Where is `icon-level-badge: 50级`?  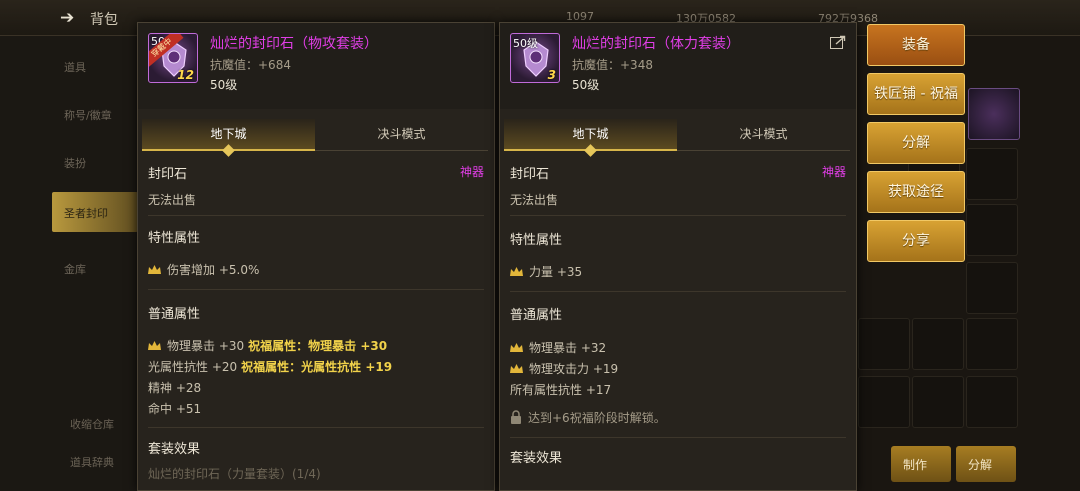 icon-level-badge: 50级 is located at coordinates (525, 43).